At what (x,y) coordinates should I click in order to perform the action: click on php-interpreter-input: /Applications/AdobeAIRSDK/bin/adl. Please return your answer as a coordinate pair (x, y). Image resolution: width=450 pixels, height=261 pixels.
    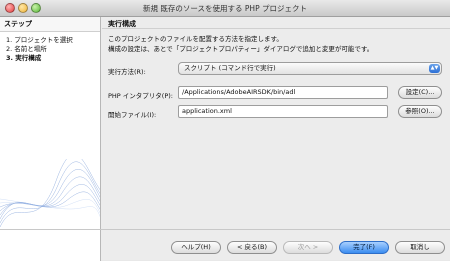
    Looking at the image, I should click on (283, 92).